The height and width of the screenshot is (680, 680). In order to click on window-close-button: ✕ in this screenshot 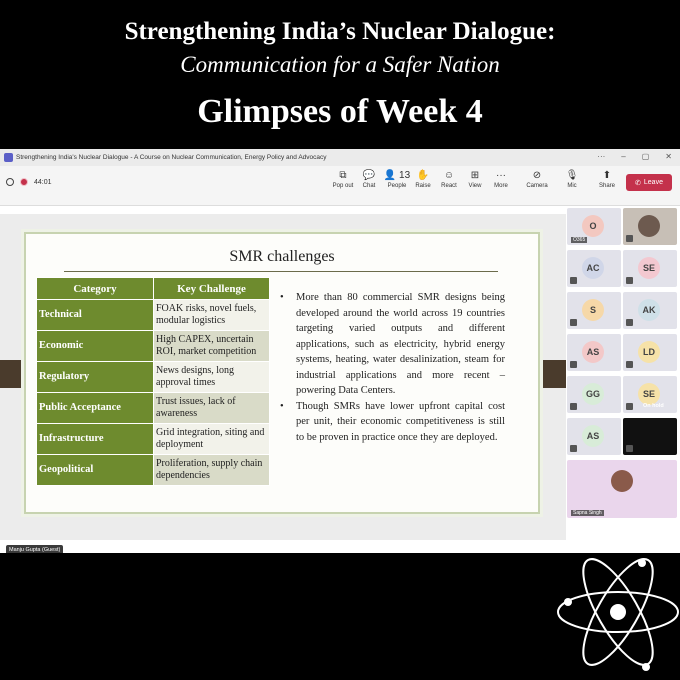, I will do `click(668, 156)`.